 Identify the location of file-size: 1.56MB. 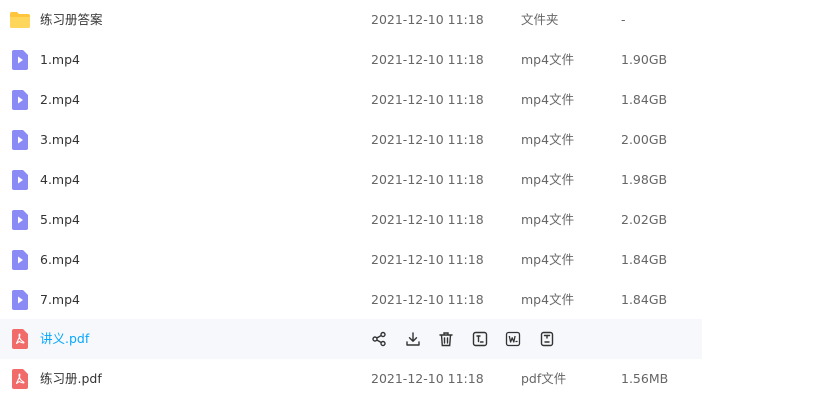
(645, 378).